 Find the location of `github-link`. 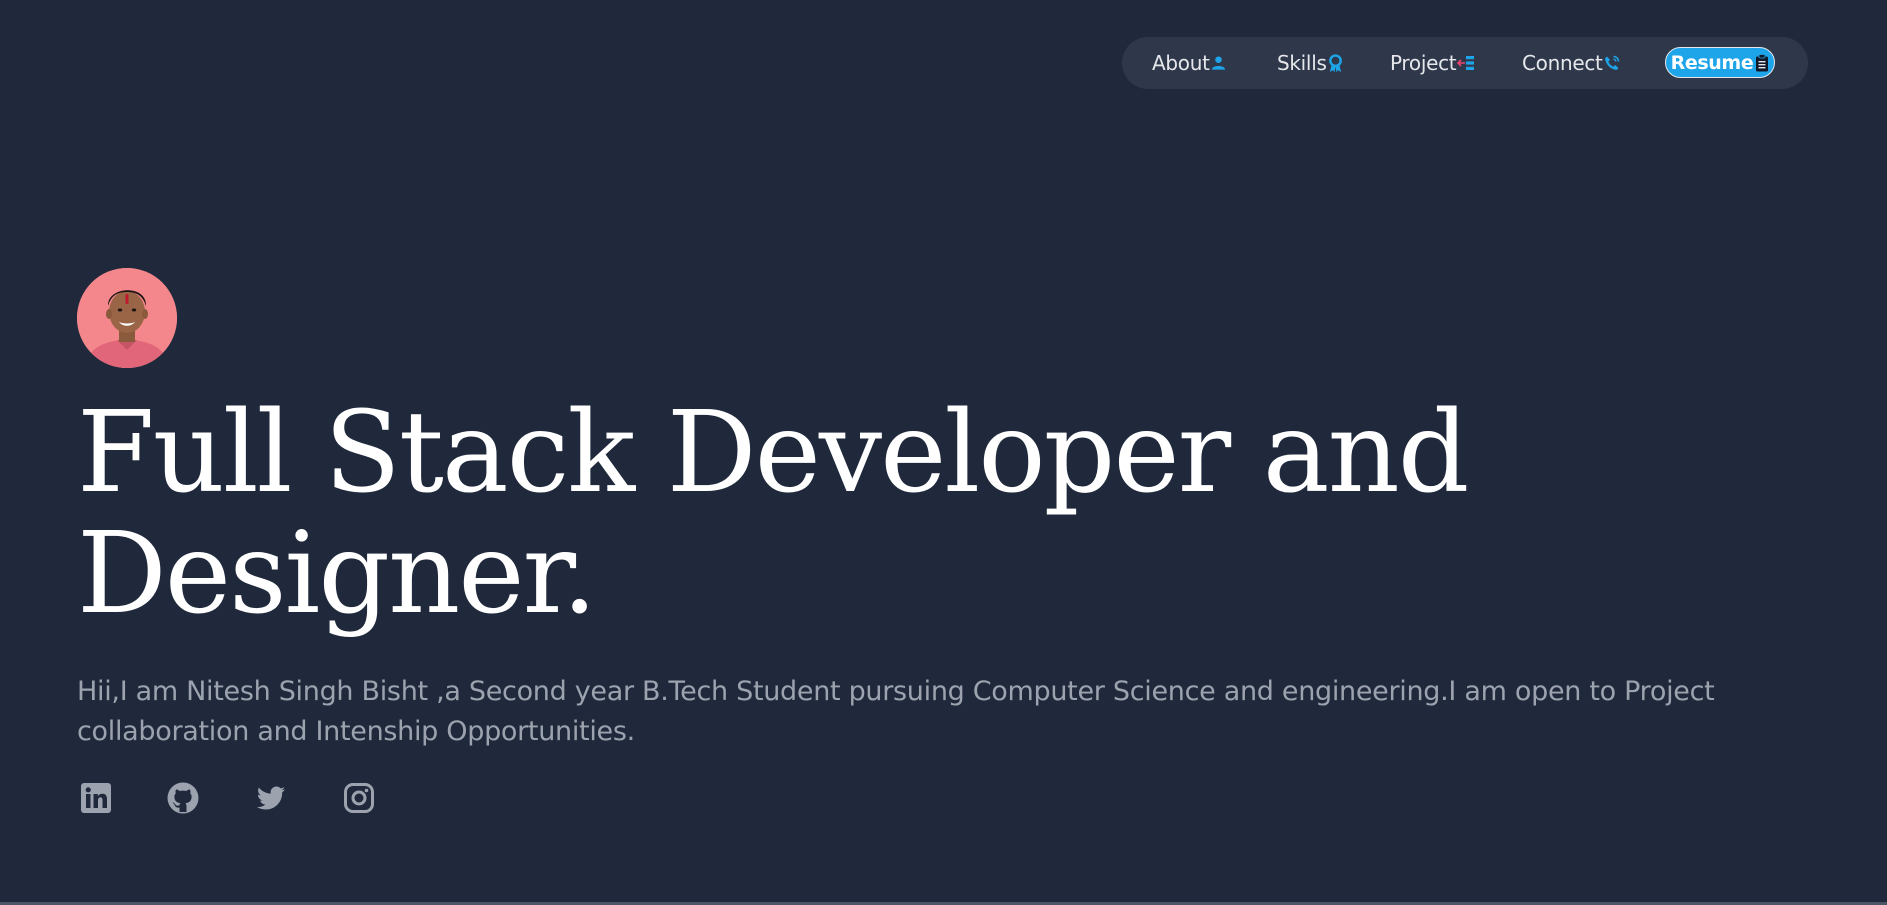

github-link is located at coordinates (183, 798).